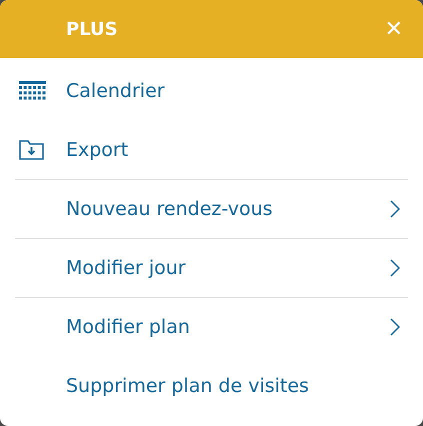 This screenshot has width=423, height=426. What do you see at coordinates (31, 150) in the screenshot?
I see `folder-download-icon` at bounding box center [31, 150].